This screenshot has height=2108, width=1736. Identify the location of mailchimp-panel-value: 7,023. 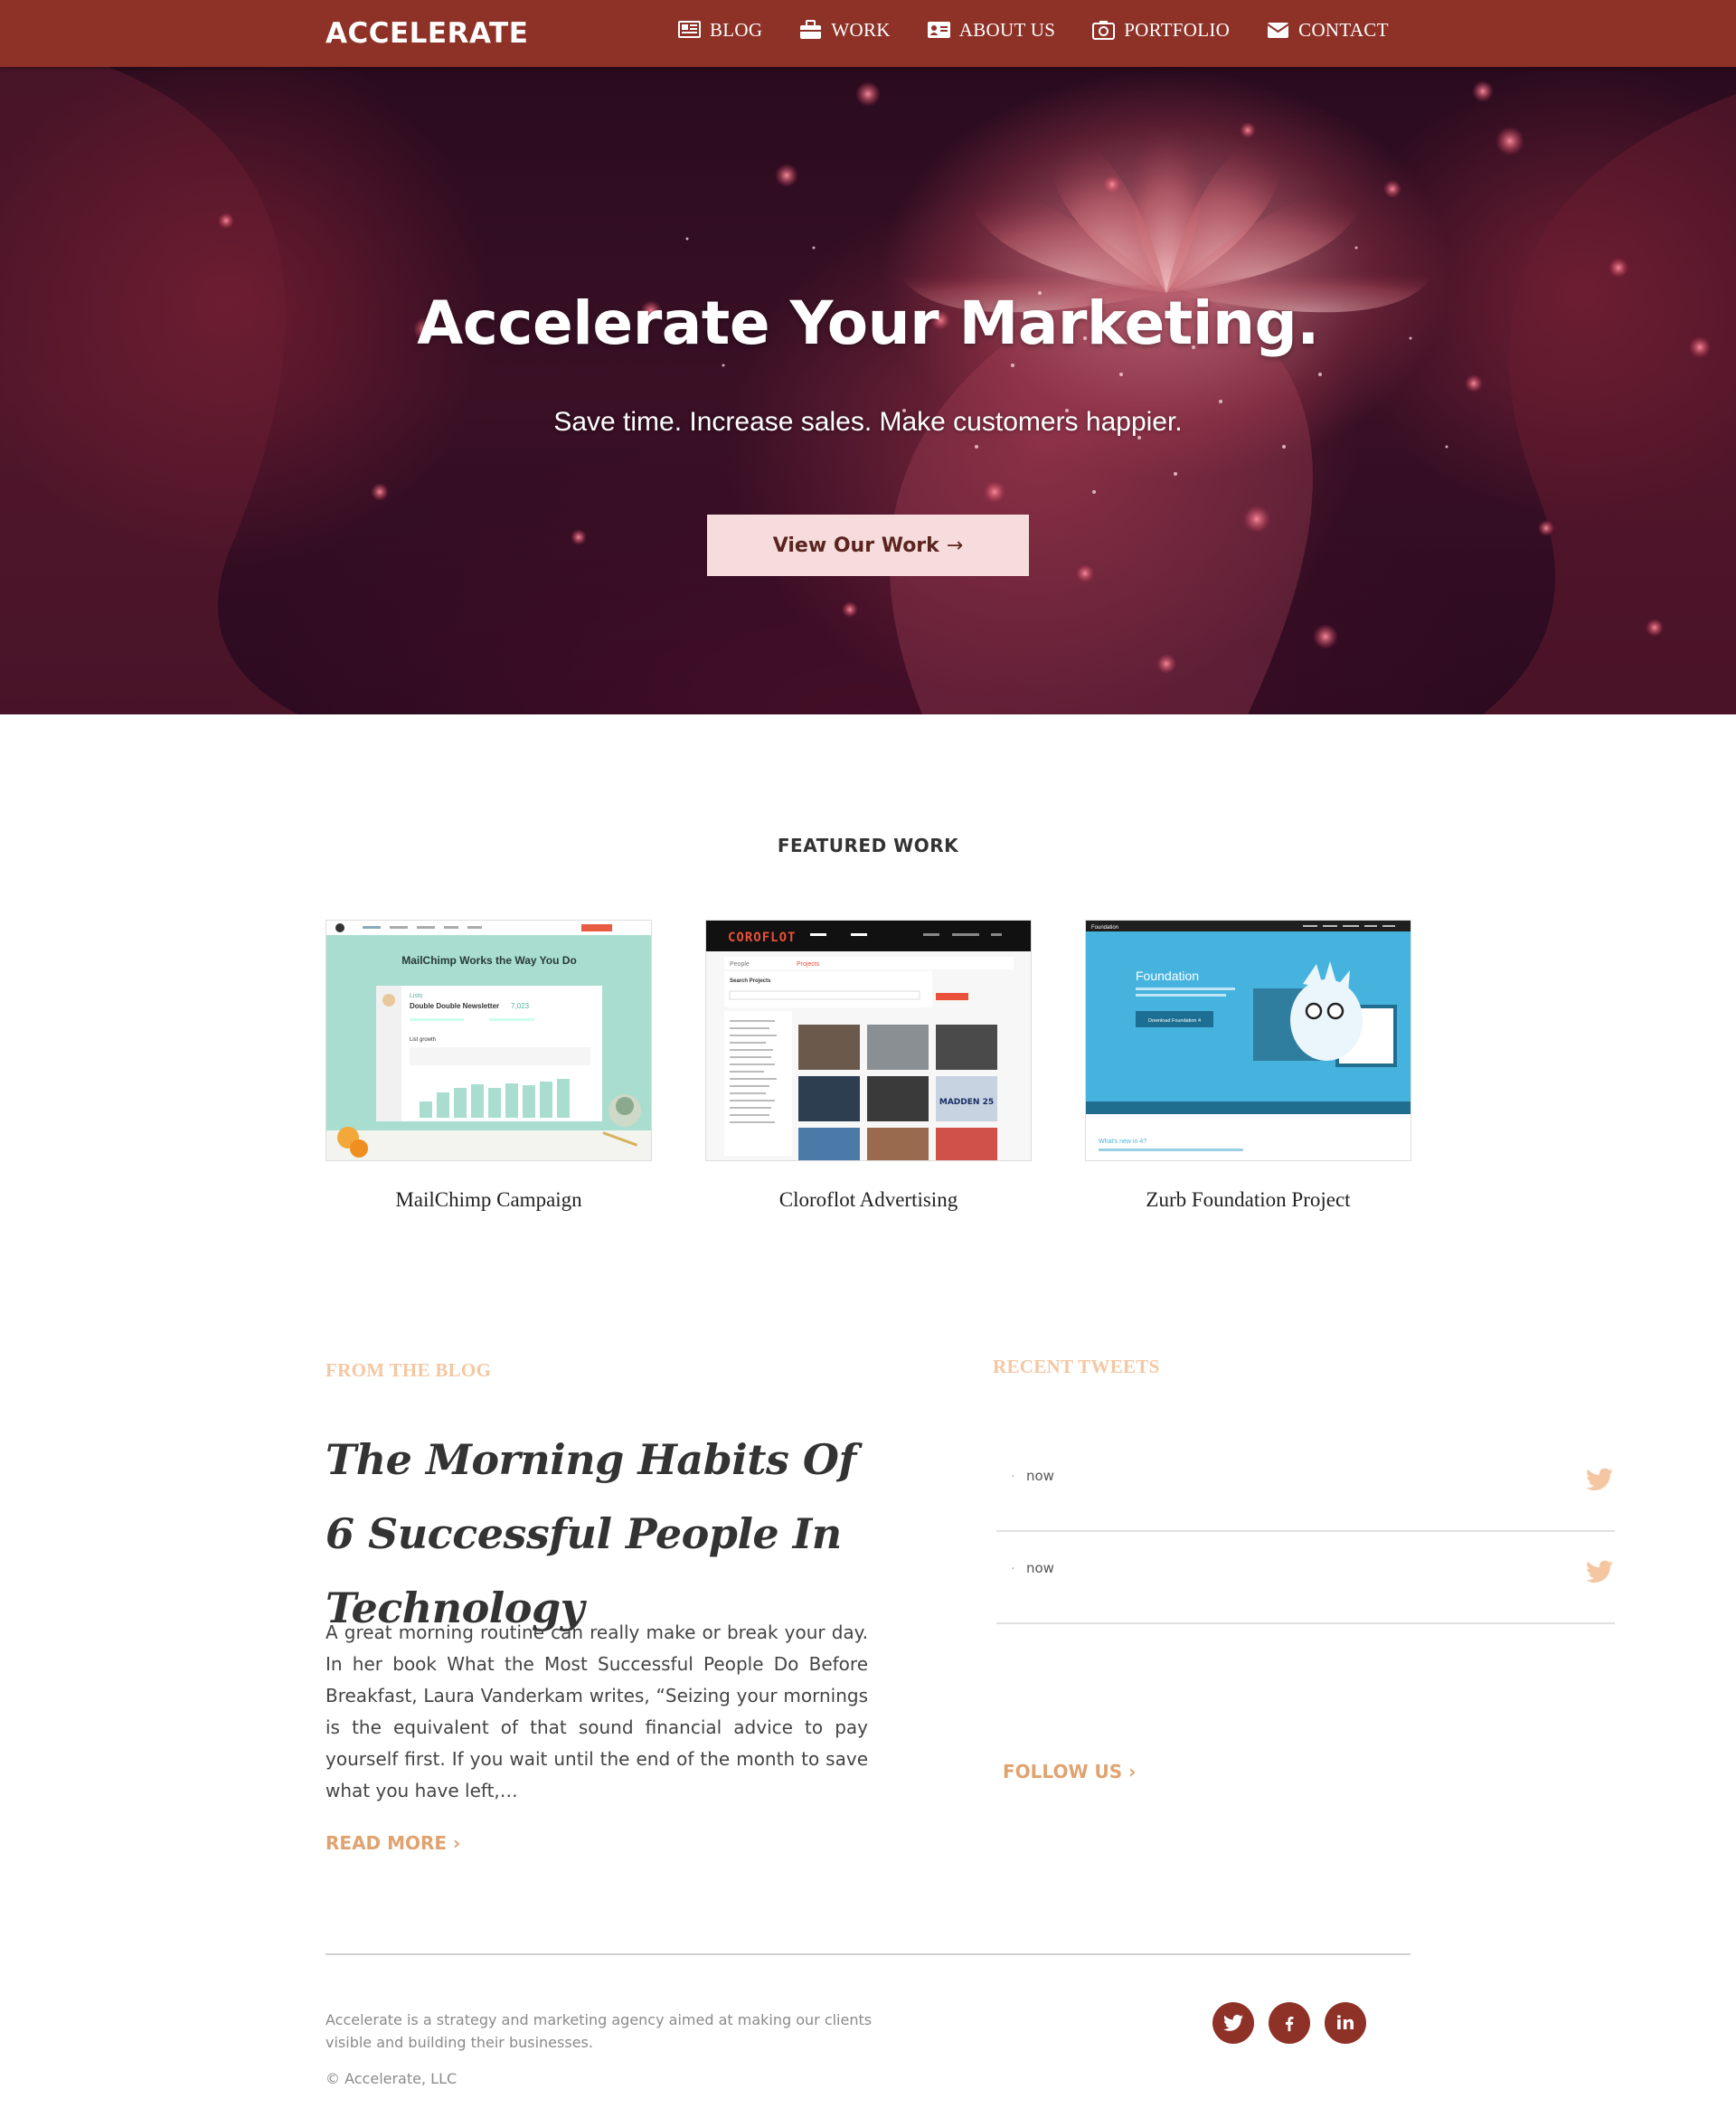
(520, 1006).